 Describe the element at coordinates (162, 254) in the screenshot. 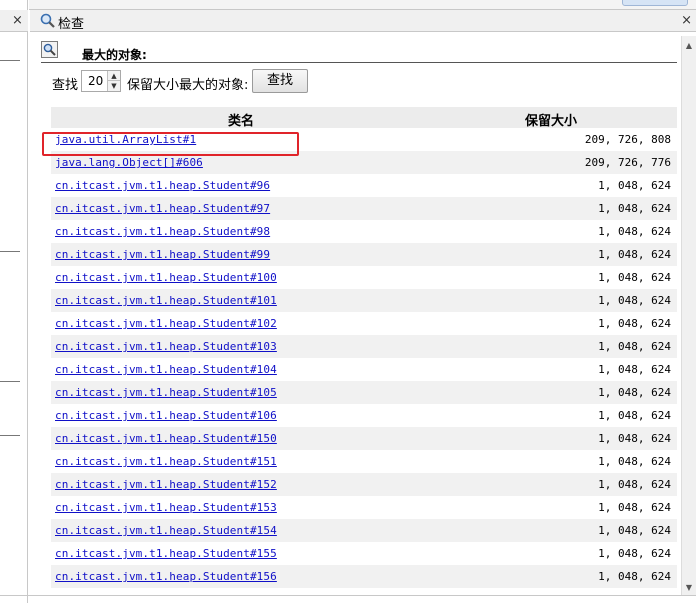

I see `object-link: cn.itcast.jvm.t1.heap.Student#99` at that location.